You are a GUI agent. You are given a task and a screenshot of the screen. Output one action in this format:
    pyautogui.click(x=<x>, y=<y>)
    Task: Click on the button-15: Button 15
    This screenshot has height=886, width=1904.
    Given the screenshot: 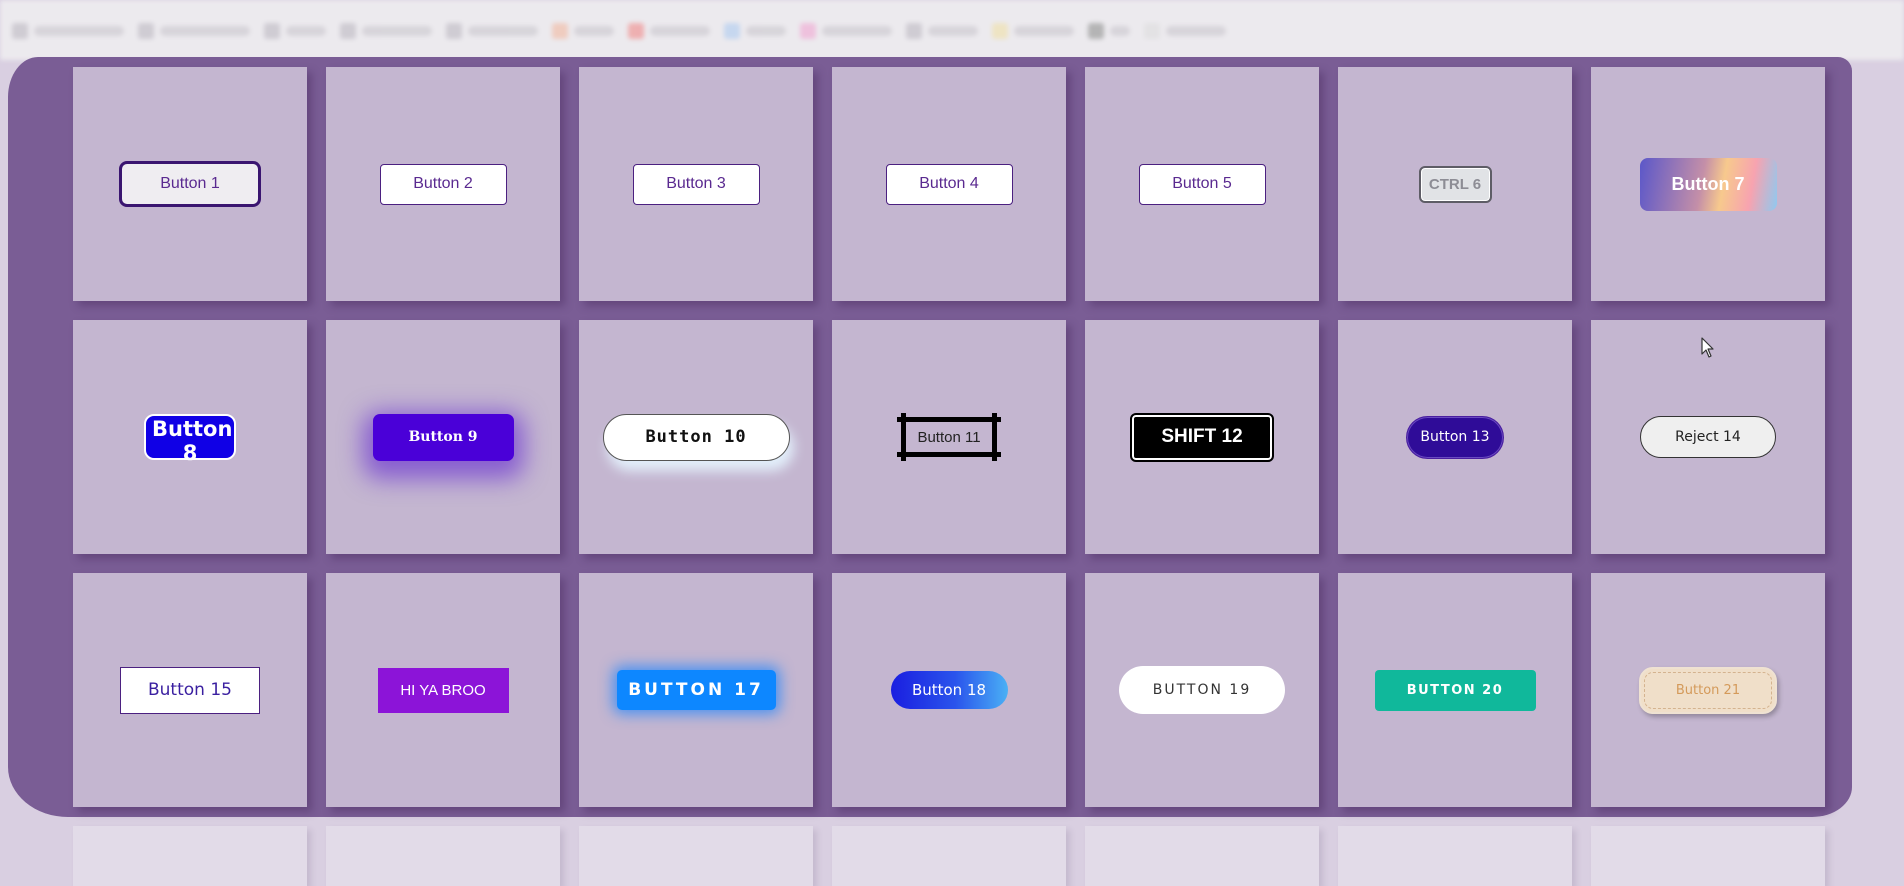 What is the action you would take?
    pyautogui.click(x=190, y=690)
    